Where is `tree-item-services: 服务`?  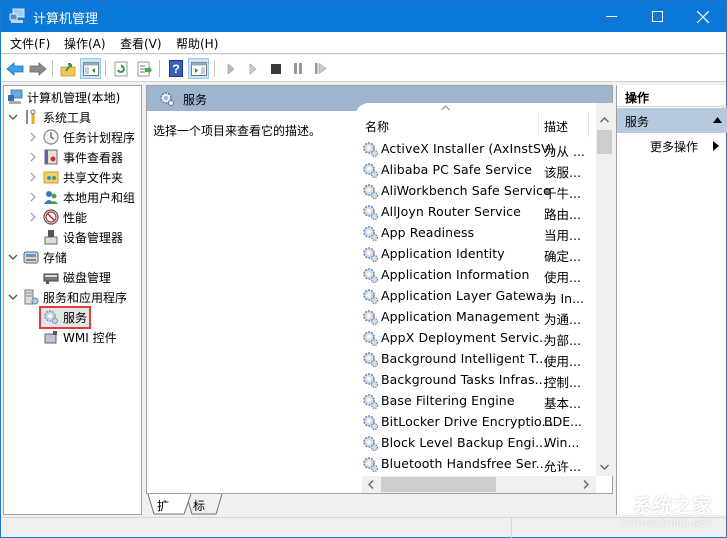 tree-item-services: 服务 is located at coordinates (65, 317).